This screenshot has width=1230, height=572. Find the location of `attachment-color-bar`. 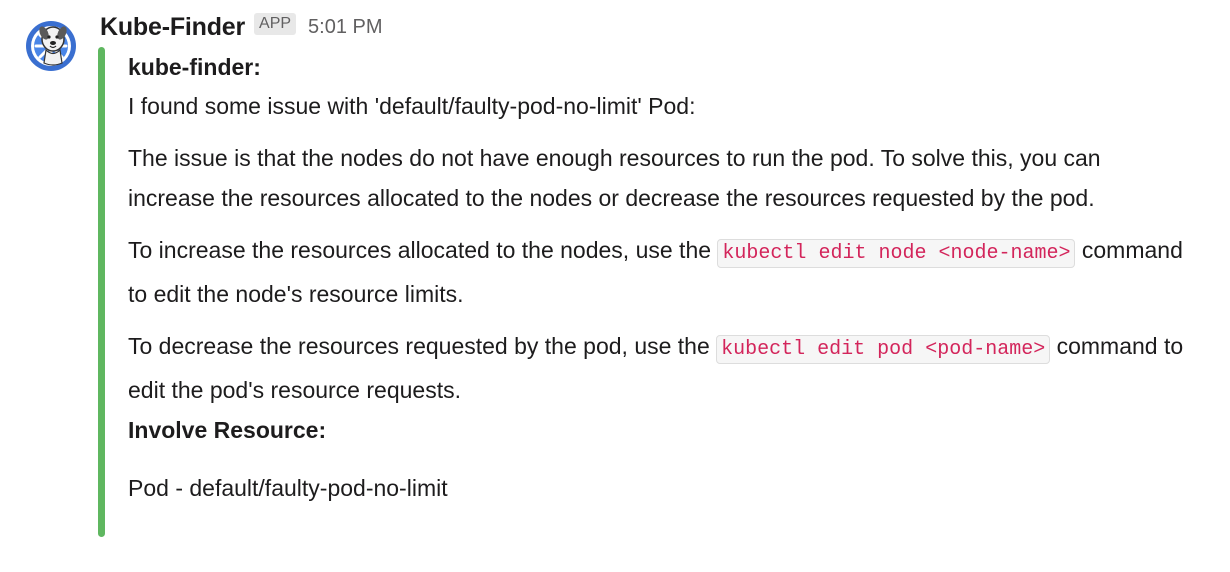

attachment-color-bar is located at coordinates (101, 292).